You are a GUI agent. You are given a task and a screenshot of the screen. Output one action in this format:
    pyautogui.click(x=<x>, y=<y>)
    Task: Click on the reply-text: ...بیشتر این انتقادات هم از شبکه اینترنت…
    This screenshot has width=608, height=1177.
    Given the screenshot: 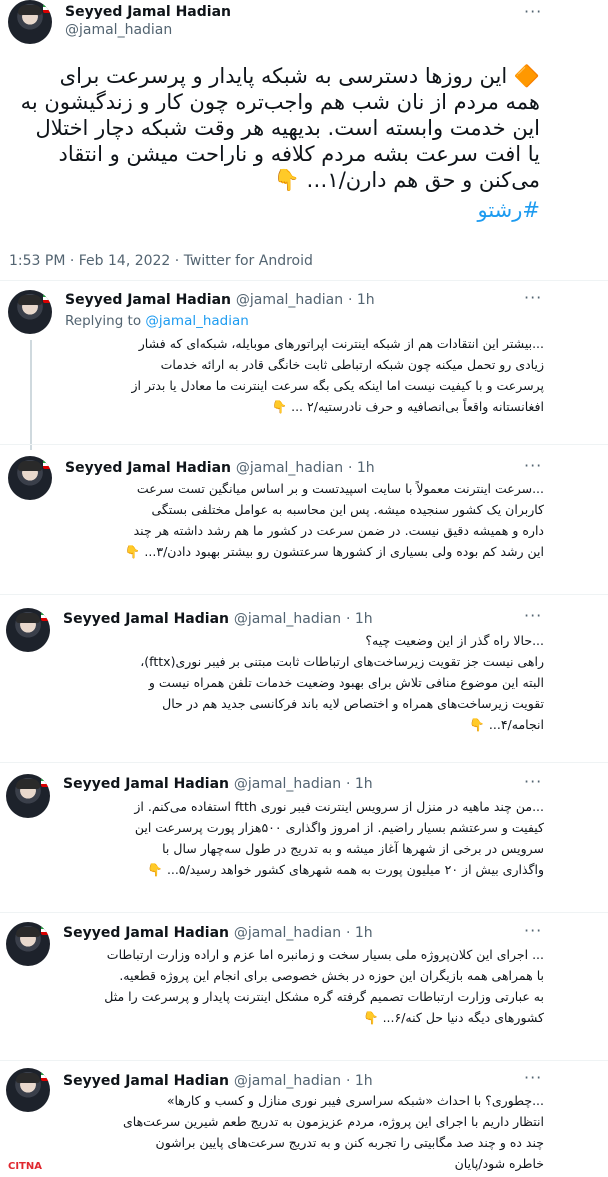 What is the action you would take?
    pyautogui.click(x=337, y=375)
    